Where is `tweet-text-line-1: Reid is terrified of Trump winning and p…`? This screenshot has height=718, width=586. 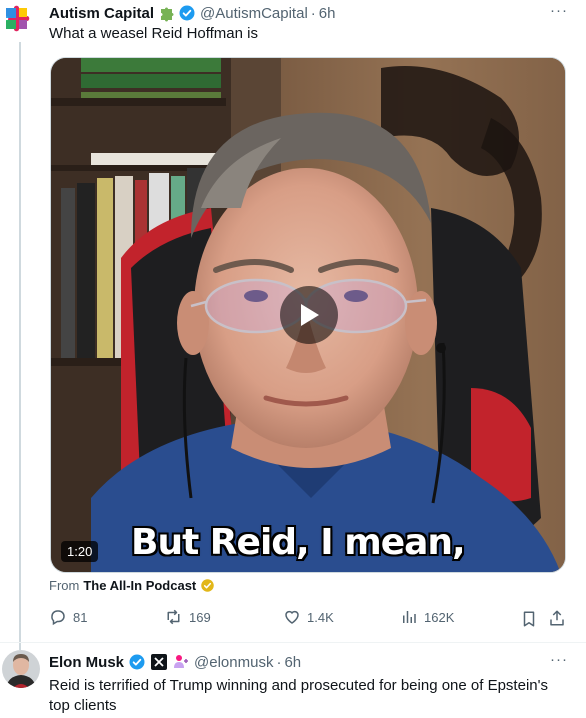 tweet-text-line-1: Reid is terrified of Trump winning and p… is located at coordinates (298, 685).